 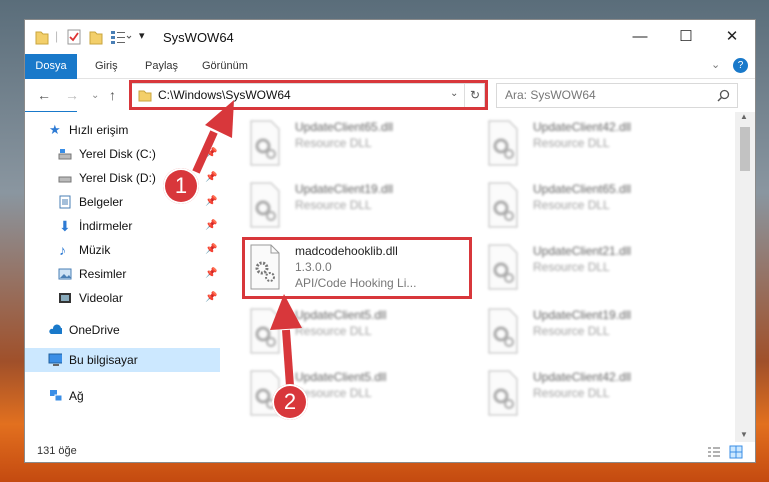 What do you see at coordinates (290, 402) in the screenshot?
I see `callout-2: 2` at bounding box center [290, 402].